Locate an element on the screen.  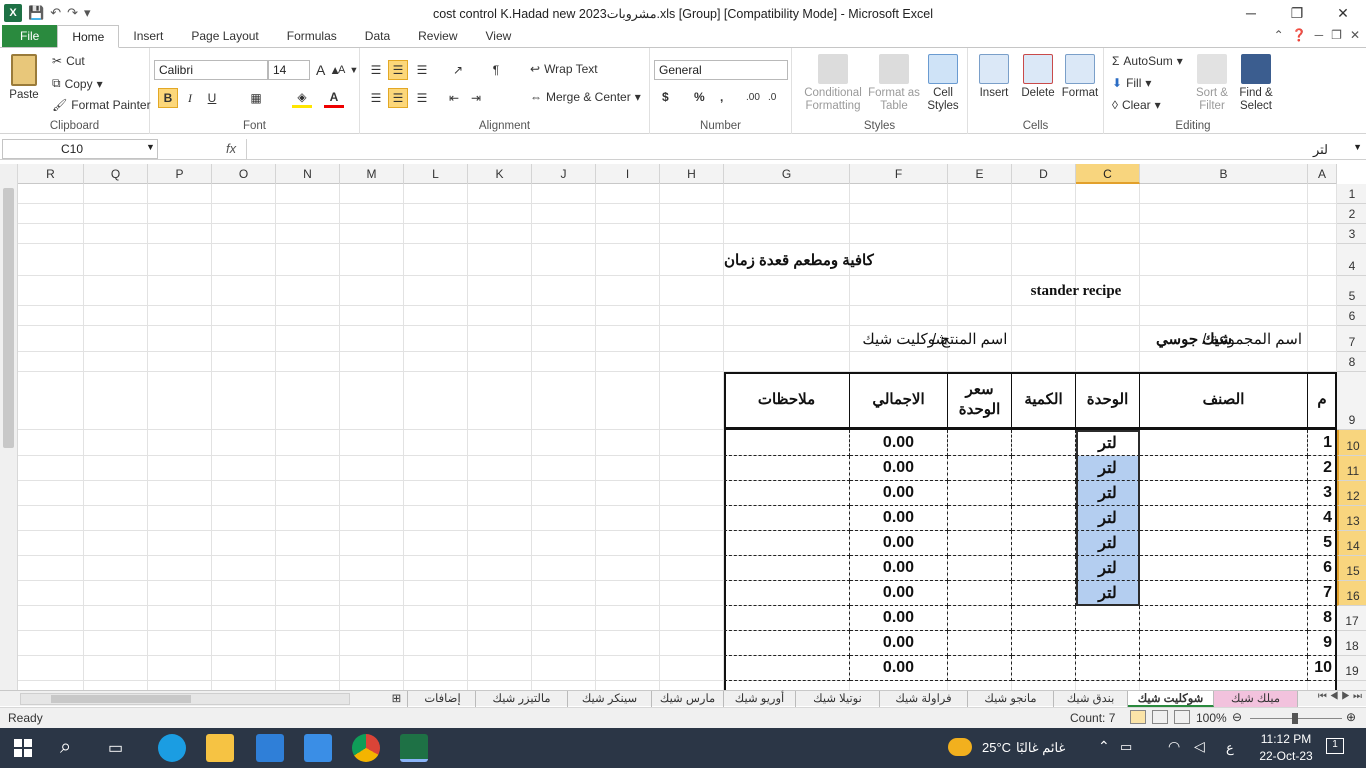
column-header-H: H is located at coordinates (692, 174).